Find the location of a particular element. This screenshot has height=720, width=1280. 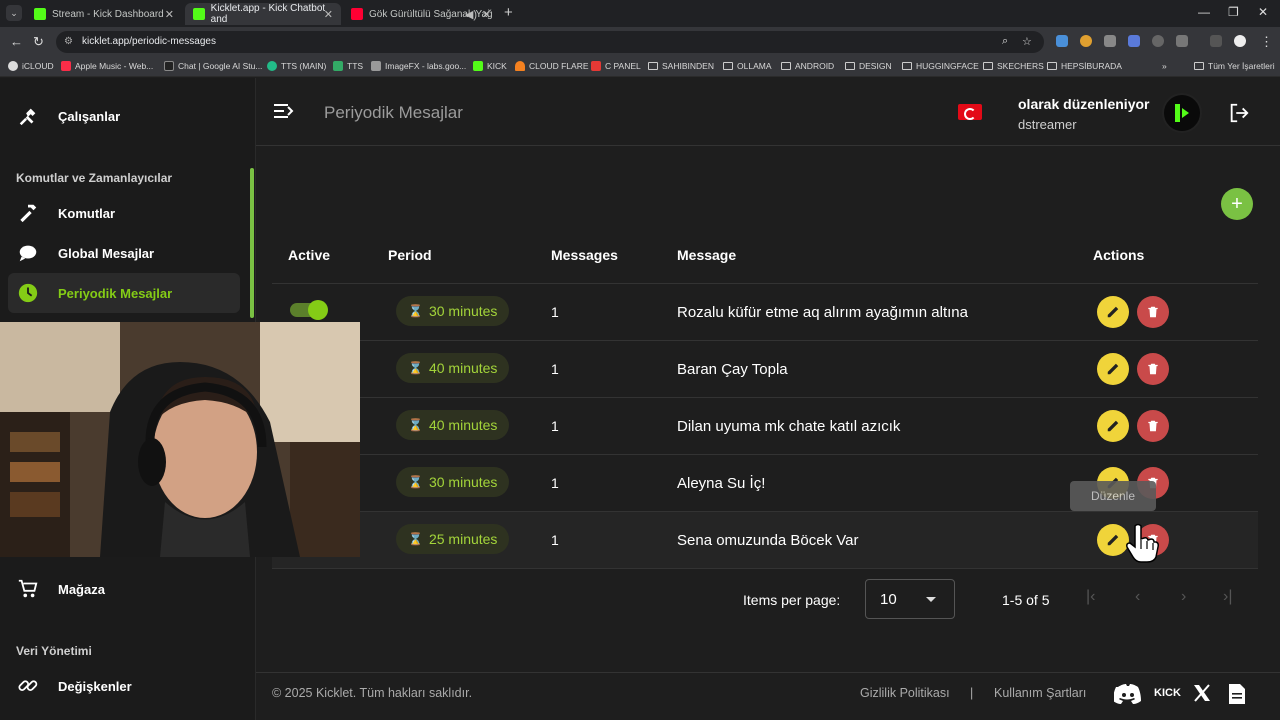

browser-tab: Gök Gürültülü Sağanak Yağ ◀) ✕ is located at coordinates (421, 14).